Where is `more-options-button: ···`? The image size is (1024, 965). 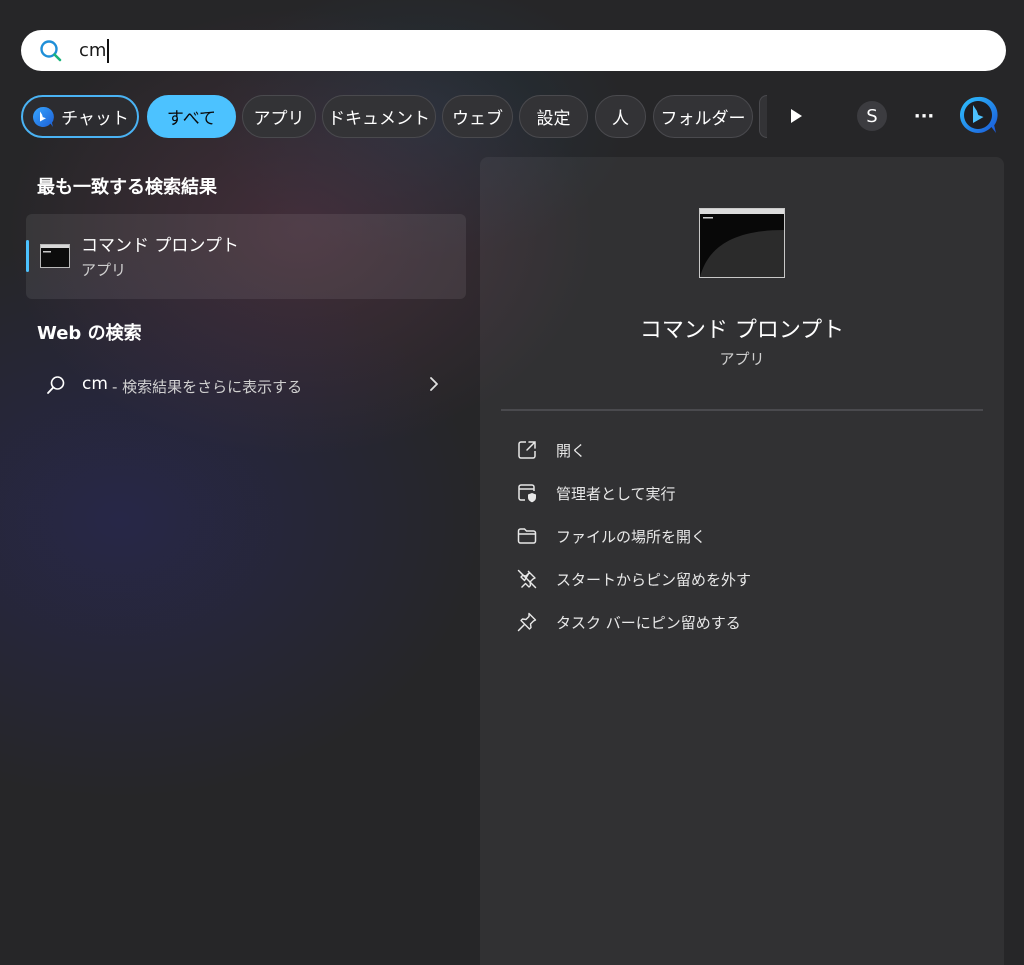 more-options-button: ··· is located at coordinates (924, 116).